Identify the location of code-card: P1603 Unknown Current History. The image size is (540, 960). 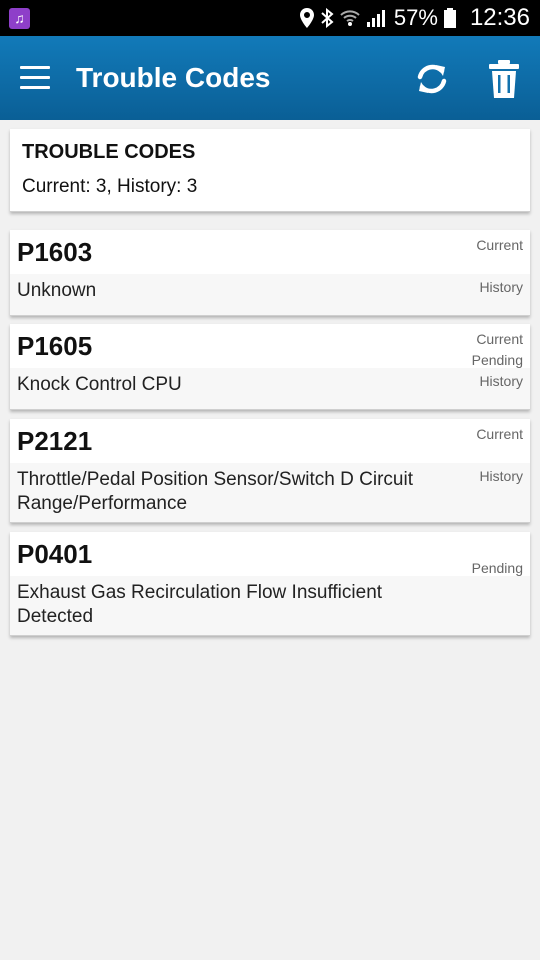
(270, 273).